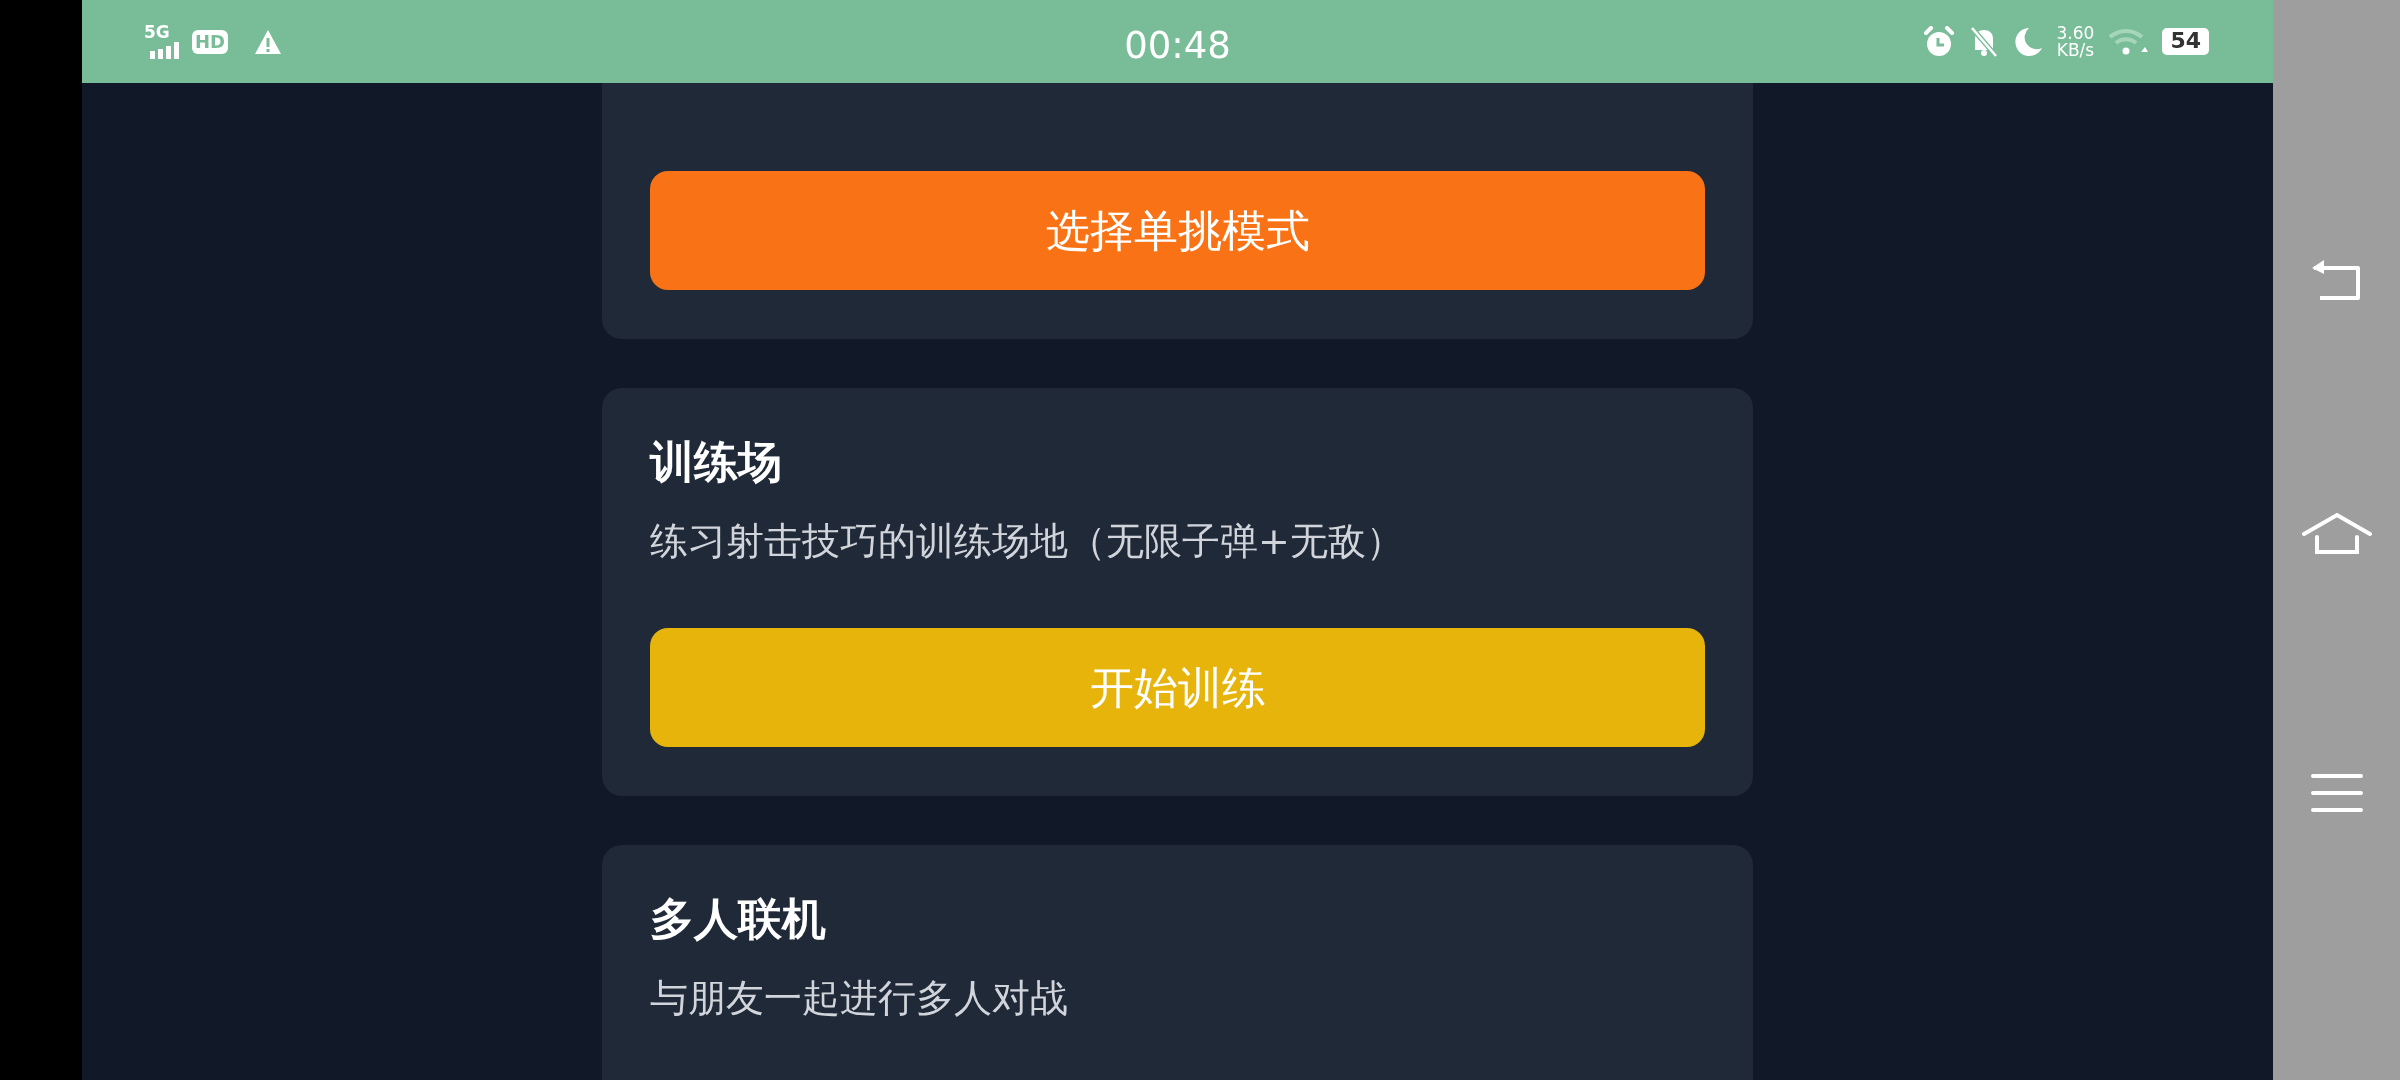 The height and width of the screenshot is (1080, 2400). I want to click on speed-value: 3.60, so click(2075, 33).